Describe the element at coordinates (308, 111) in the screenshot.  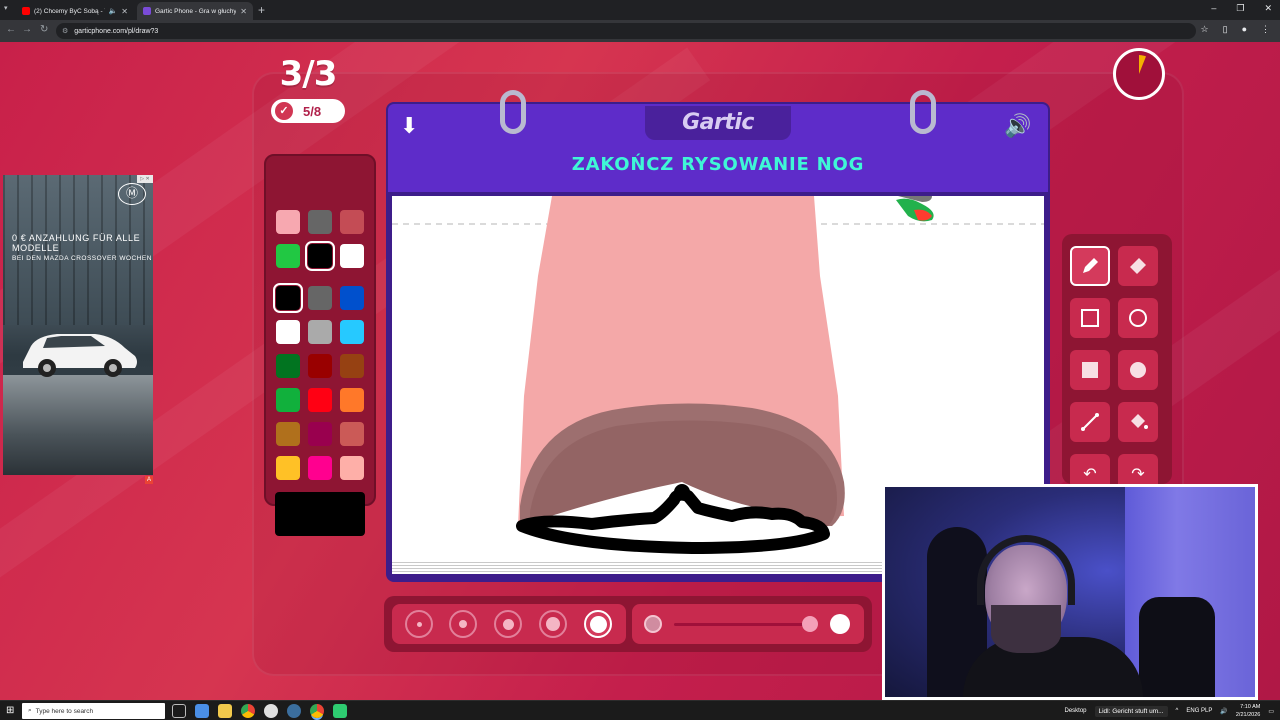
I see `players-done-badge: ✓ 5/8` at that location.